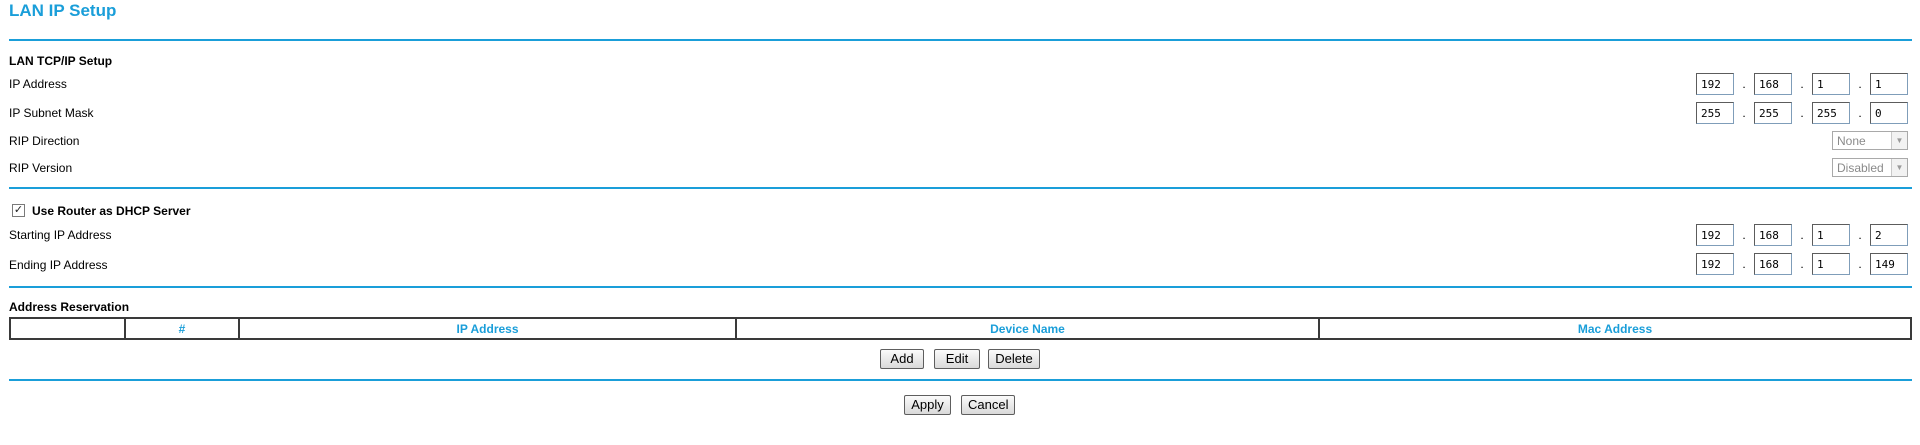 The height and width of the screenshot is (445, 1920). Describe the element at coordinates (69, 307) in the screenshot. I see `section-title-reservation: Address Reservation` at that location.